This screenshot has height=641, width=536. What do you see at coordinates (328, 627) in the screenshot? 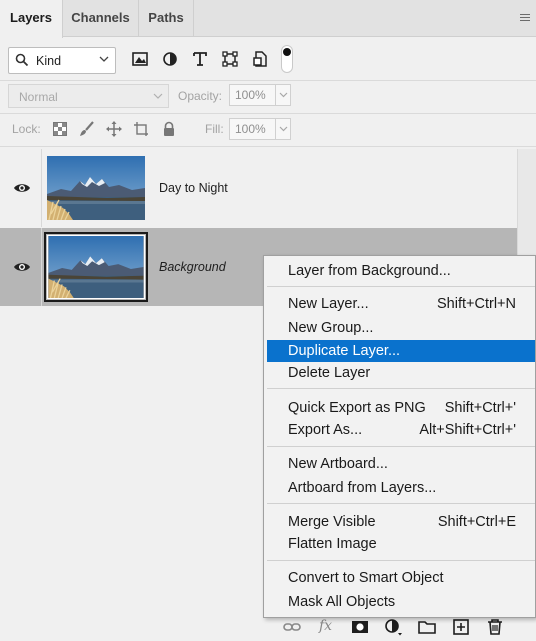
I see `fx-icon: fx` at bounding box center [328, 627].